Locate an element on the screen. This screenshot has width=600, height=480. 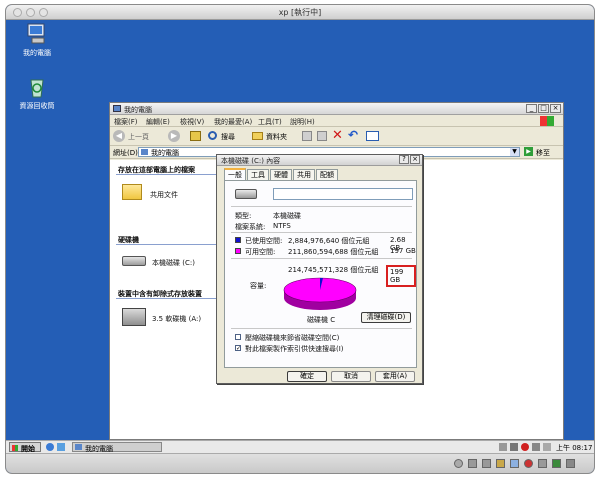
search-button: 搜尋 is located at coordinates (227, 136).